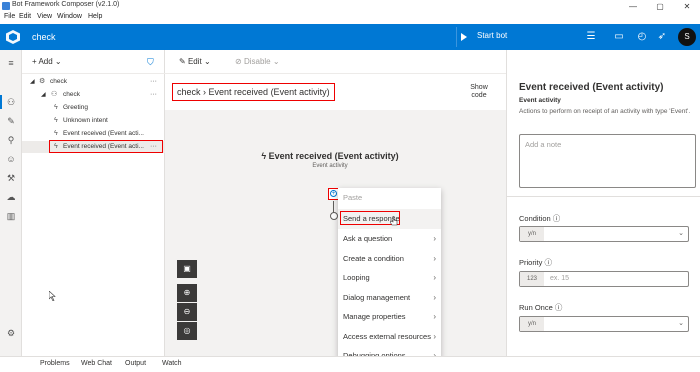 This screenshot has width=700, height=372. Describe the element at coordinates (11, 63) in the screenshot. I see `hamburger-icon: ≡` at that location.